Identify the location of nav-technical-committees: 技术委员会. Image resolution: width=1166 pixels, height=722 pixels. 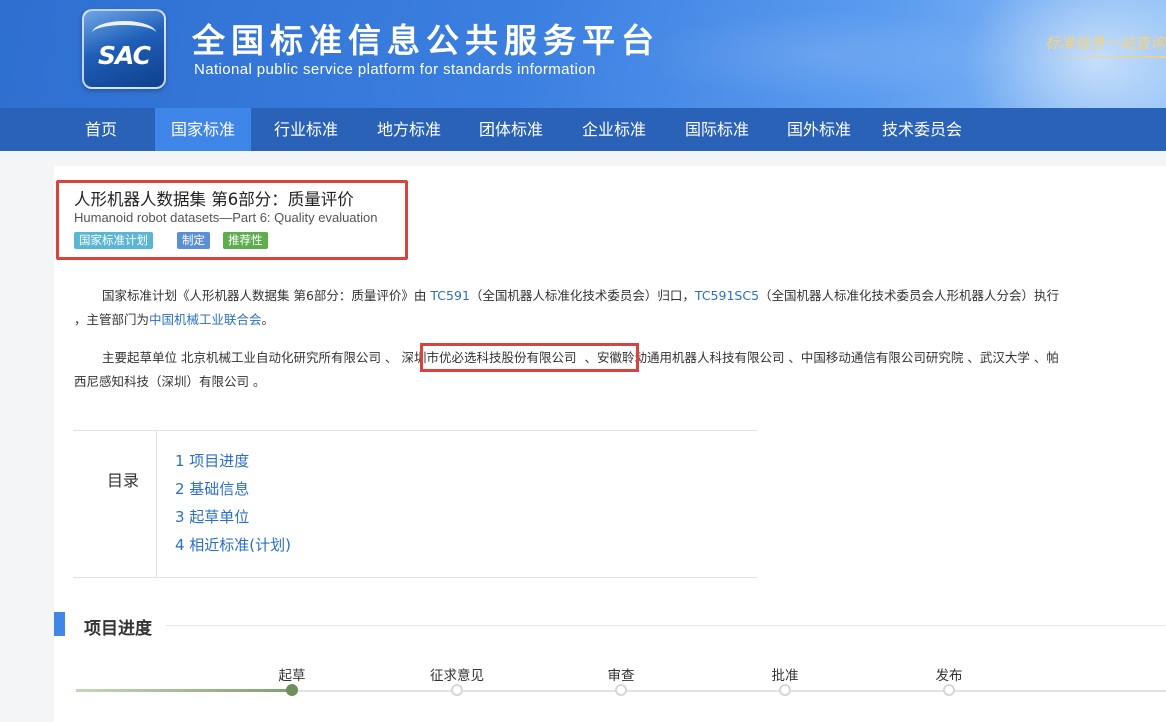
(922, 129).